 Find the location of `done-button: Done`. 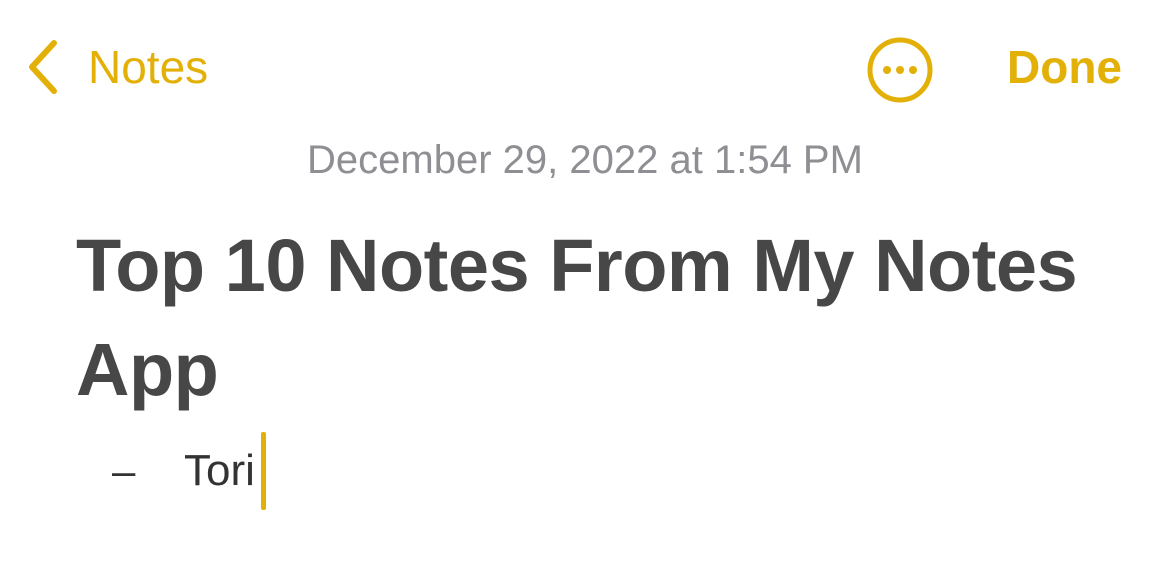

done-button: Done is located at coordinates (1064, 67).